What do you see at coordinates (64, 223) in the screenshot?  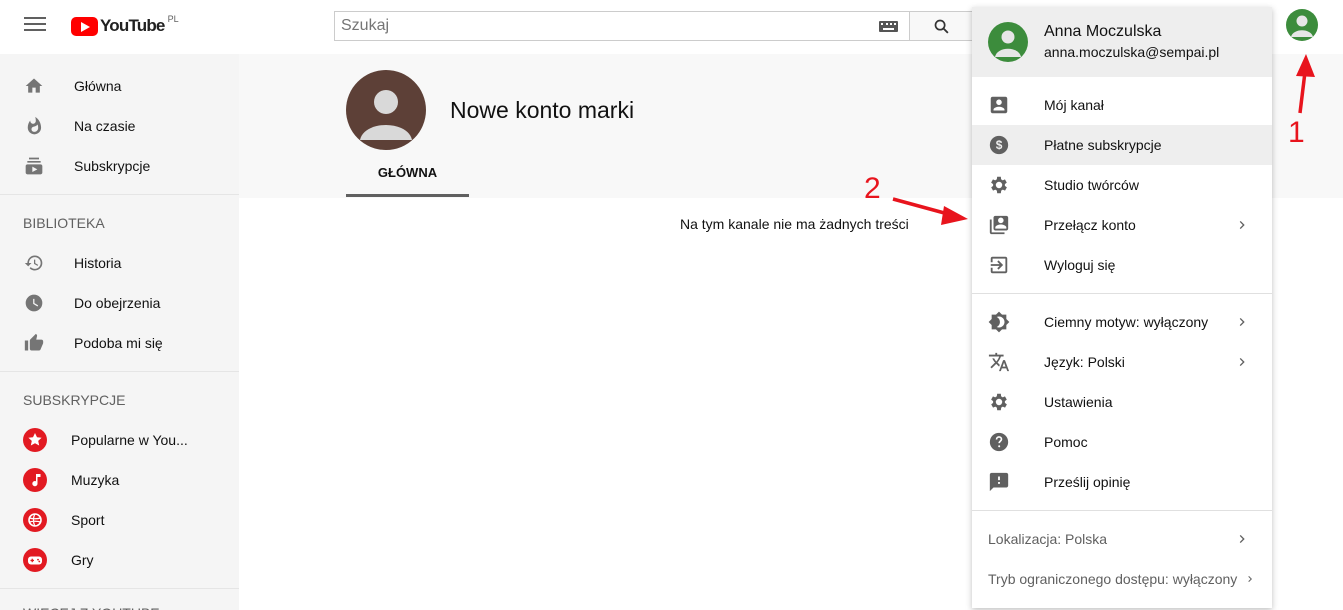 I see `section-title-library: BIBLIOTEKA` at bounding box center [64, 223].